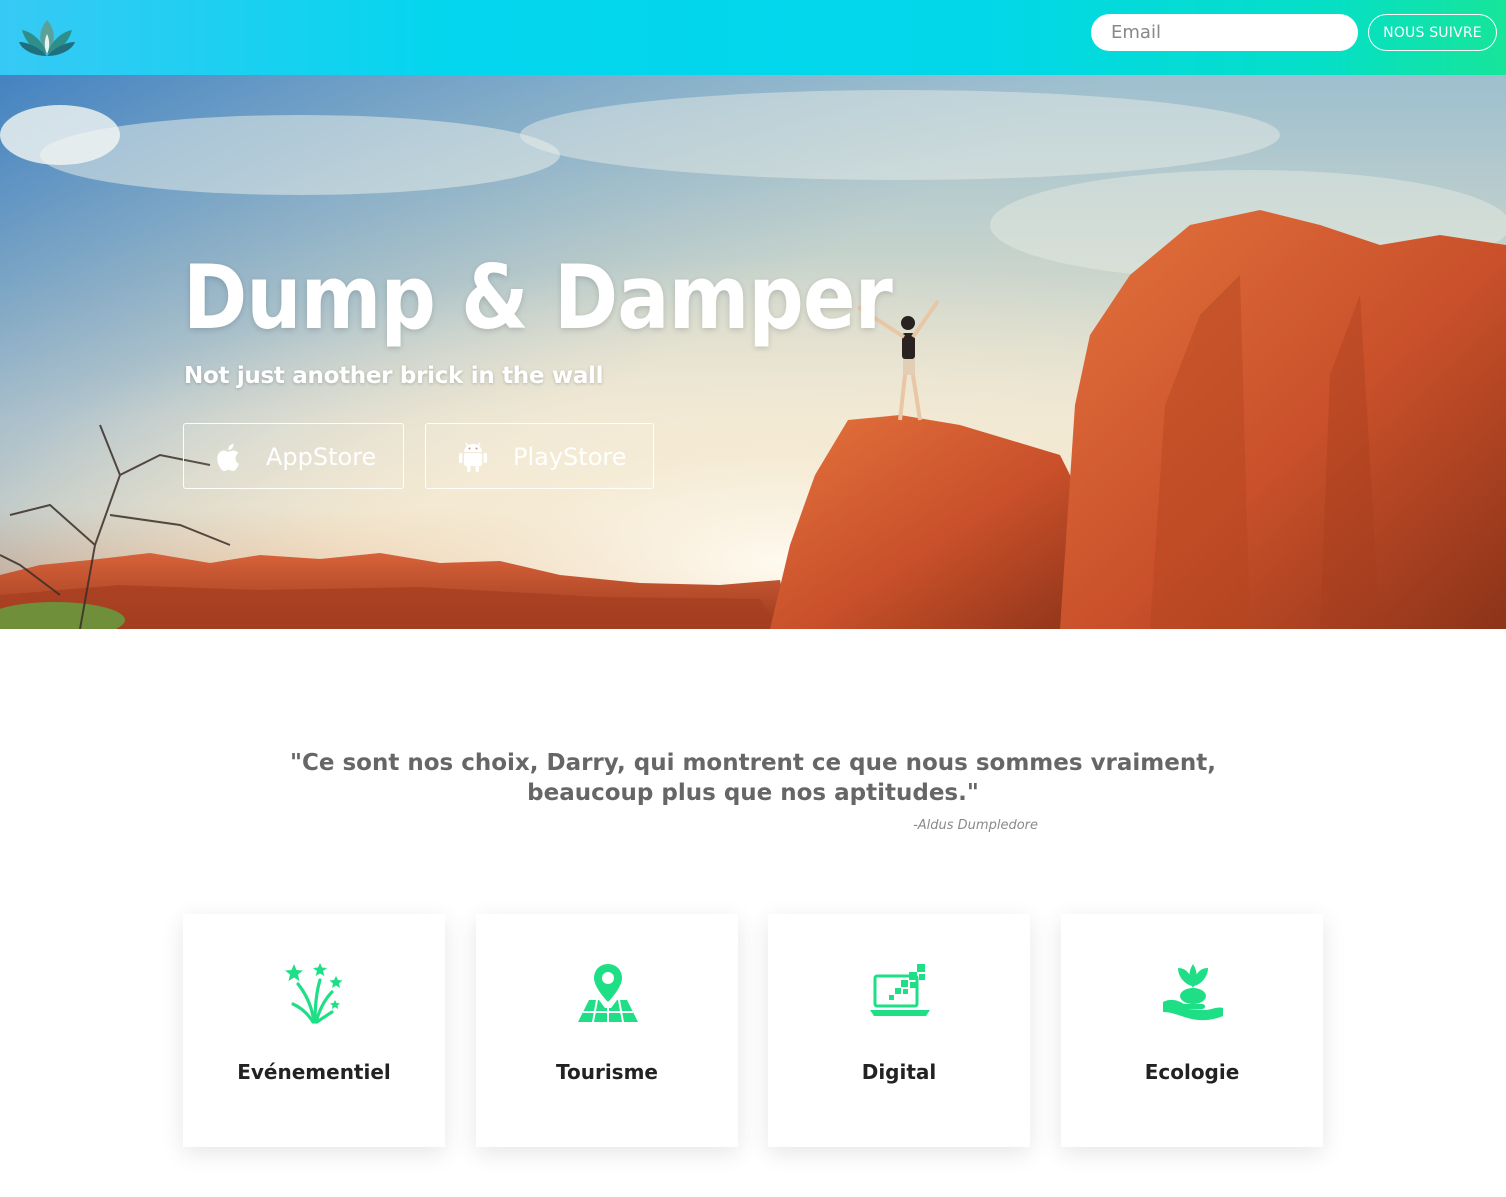  Describe the element at coordinates (975, 825) in the screenshot. I see `quote-author: -Aldus Dumpledore` at that location.